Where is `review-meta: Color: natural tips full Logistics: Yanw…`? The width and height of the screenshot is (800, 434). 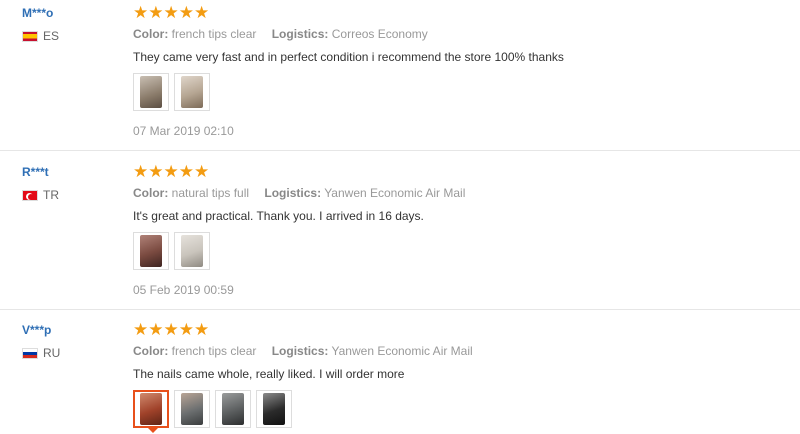
review-meta: Color: natural tips full Logistics: Yanw… is located at coordinates (299, 193).